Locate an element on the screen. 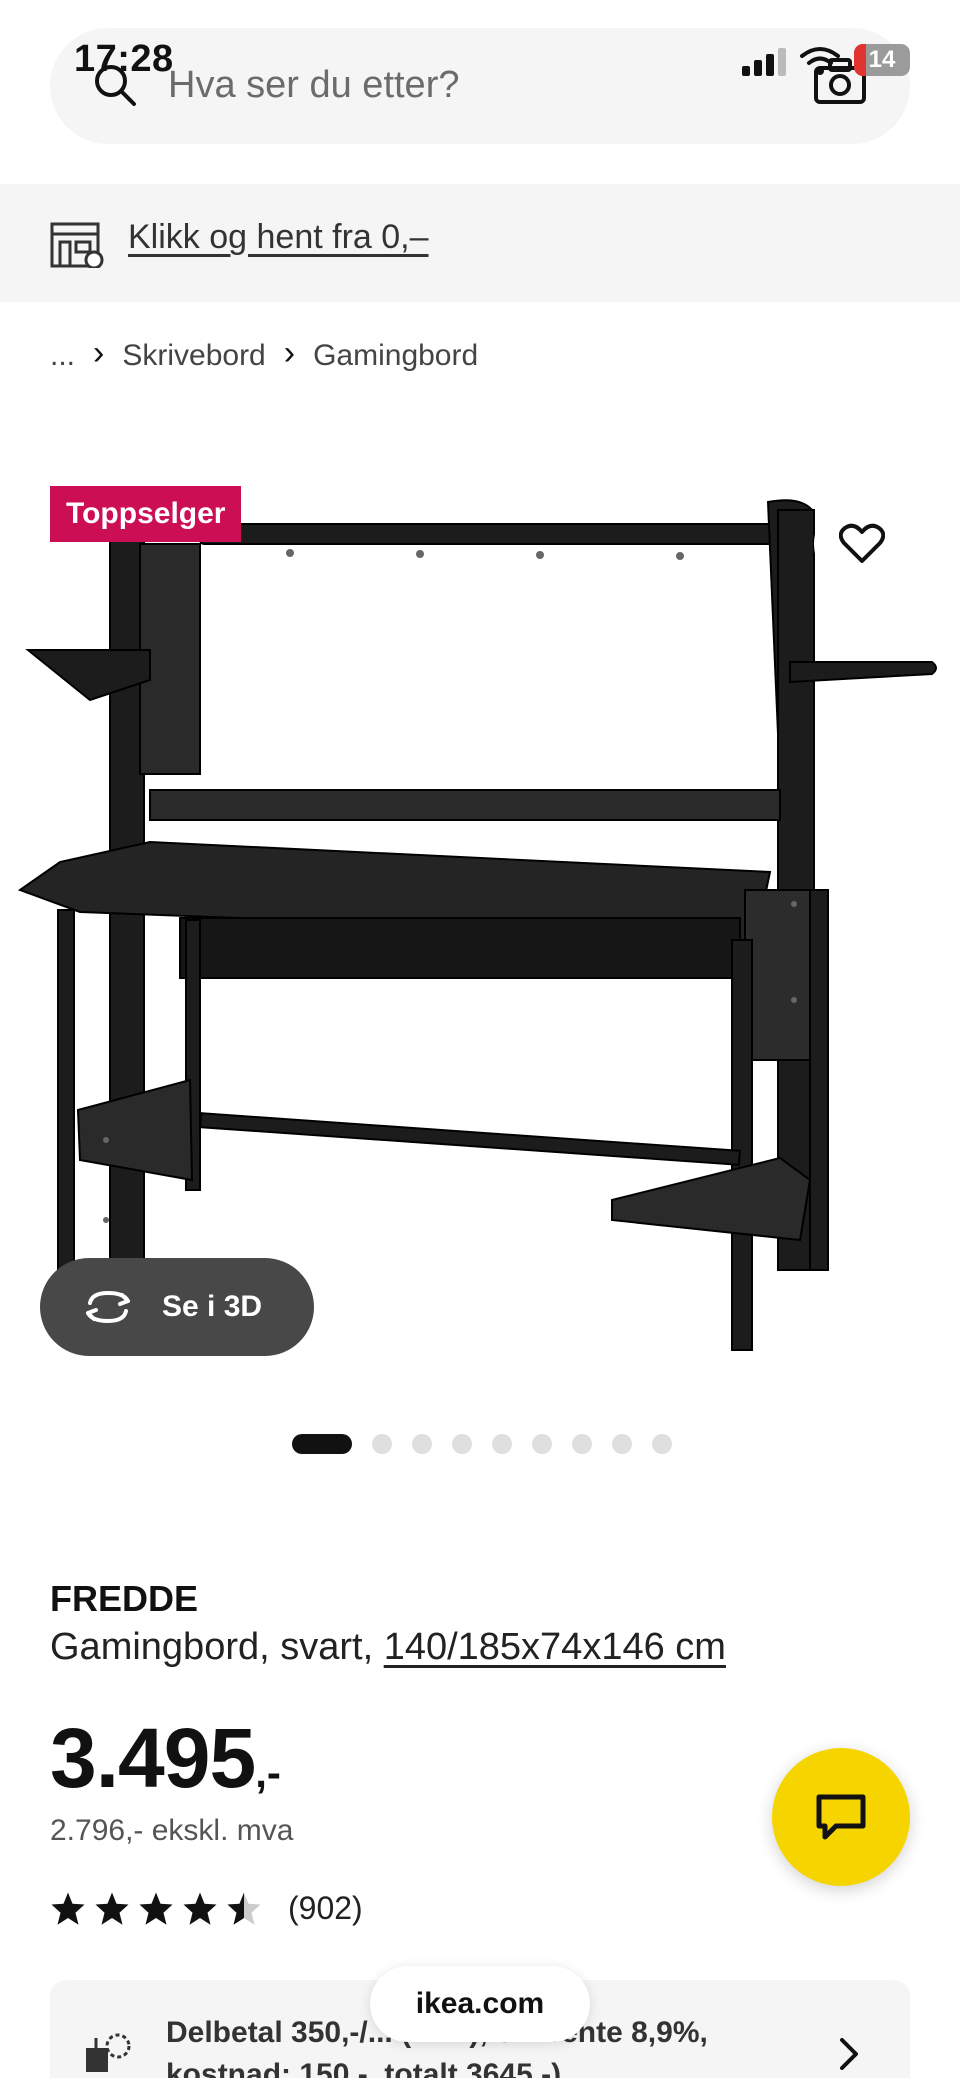  chat-button is located at coordinates (841, 1817).